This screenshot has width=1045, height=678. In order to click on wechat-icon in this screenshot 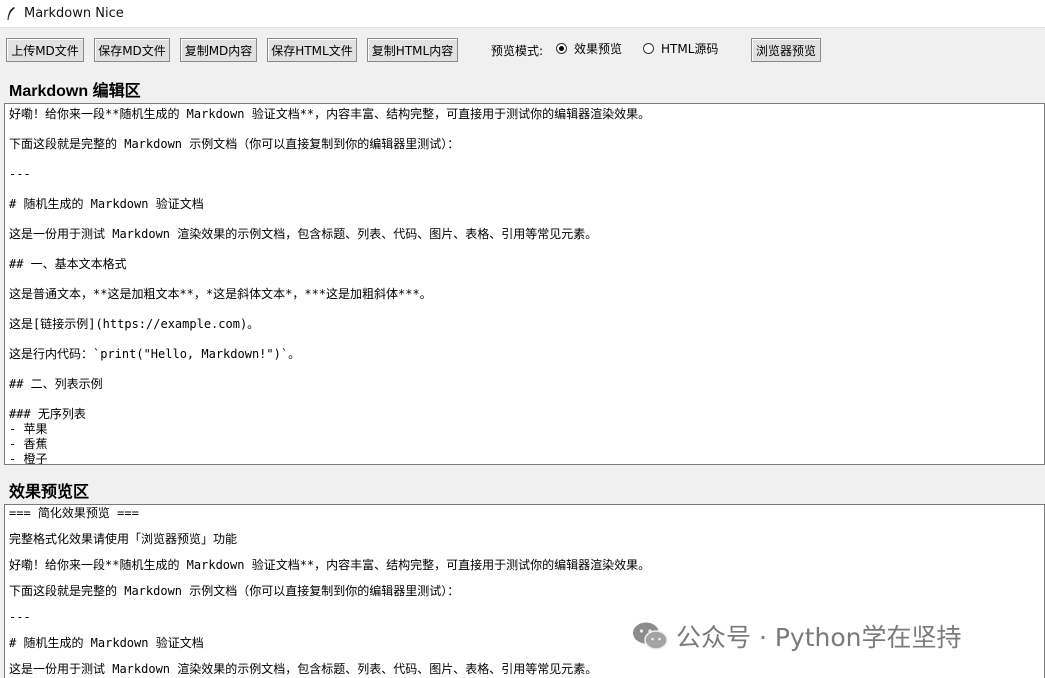, I will do `click(650, 636)`.